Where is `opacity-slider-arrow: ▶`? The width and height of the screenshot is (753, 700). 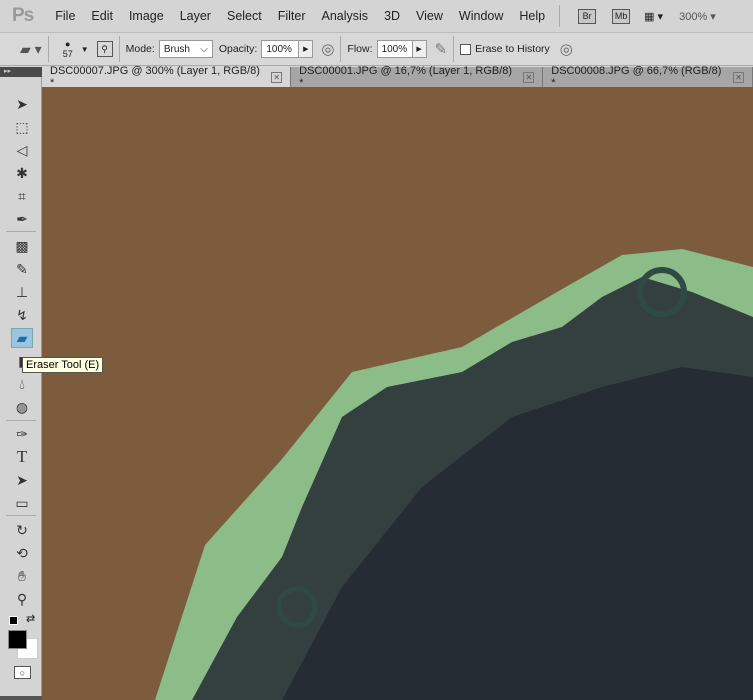
opacity-slider-arrow: ▶ is located at coordinates (306, 49).